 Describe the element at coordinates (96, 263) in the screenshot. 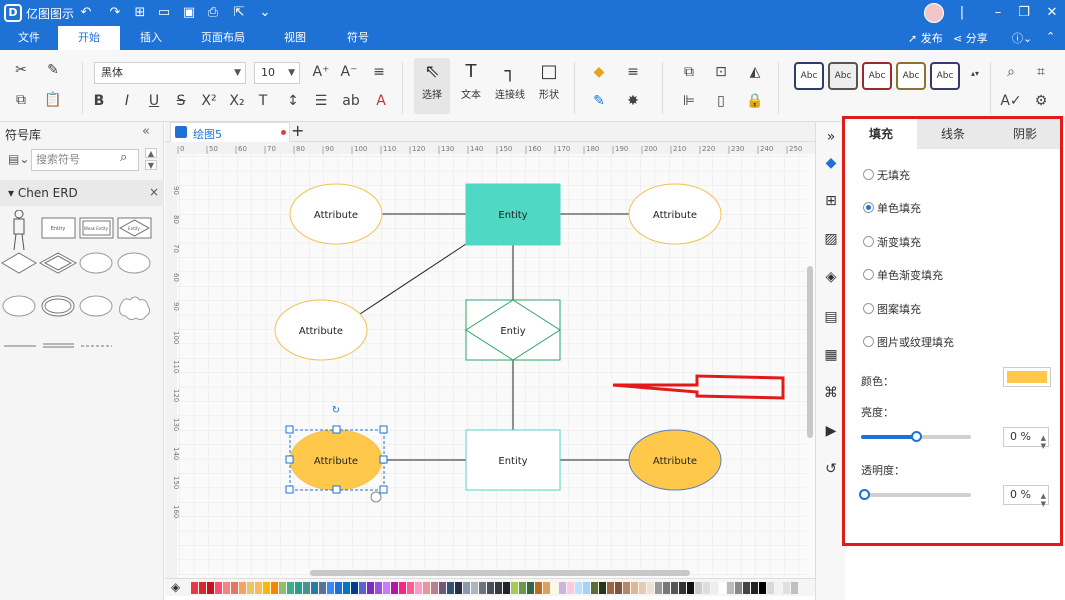

I see `attribute-shape` at that location.